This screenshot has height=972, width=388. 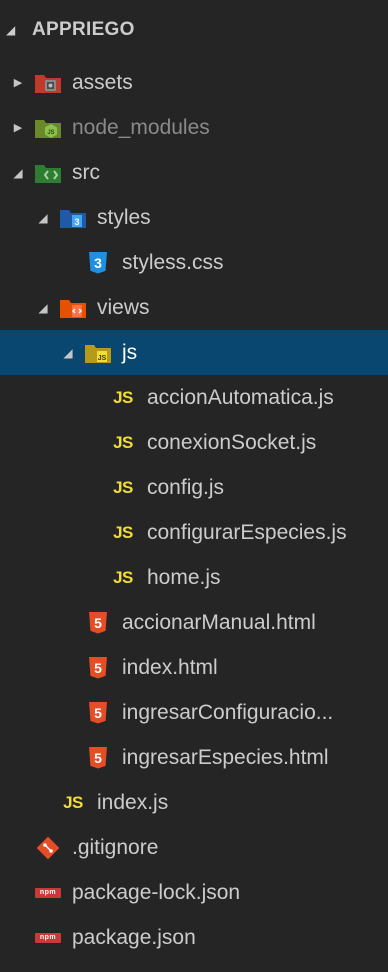 I want to click on tree-item-styles: ◢ 3 styles, so click(x=194, y=217).